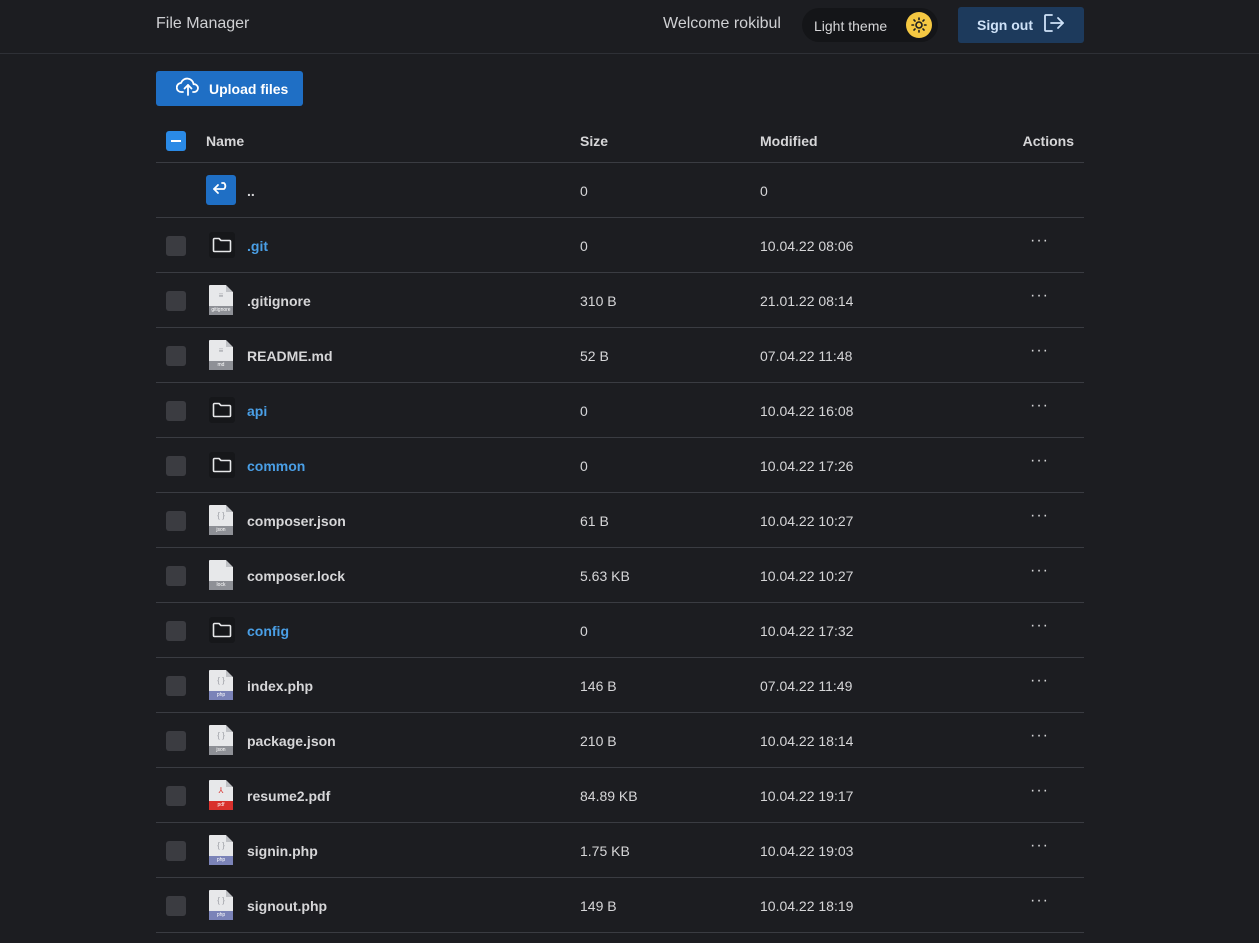 The width and height of the screenshot is (1259, 943). What do you see at coordinates (605, 851) in the screenshot?
I see `file-size: 1.75 KB` at bounding box center [605, 851].